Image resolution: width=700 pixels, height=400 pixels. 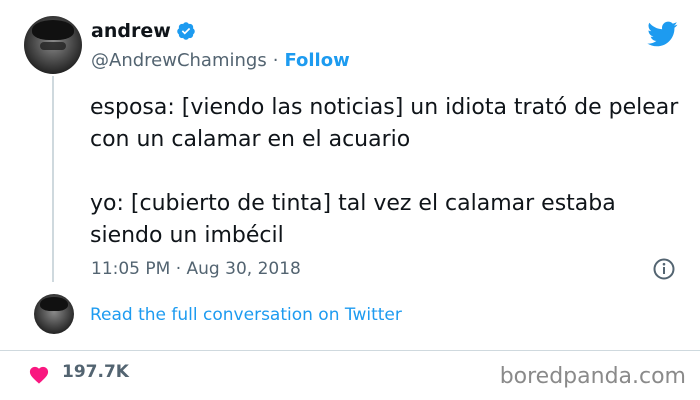 What do you see at coordinates (662, 34) in the screenshot?
I see `twitter-bird-icon` at bounding box center [662, 34].